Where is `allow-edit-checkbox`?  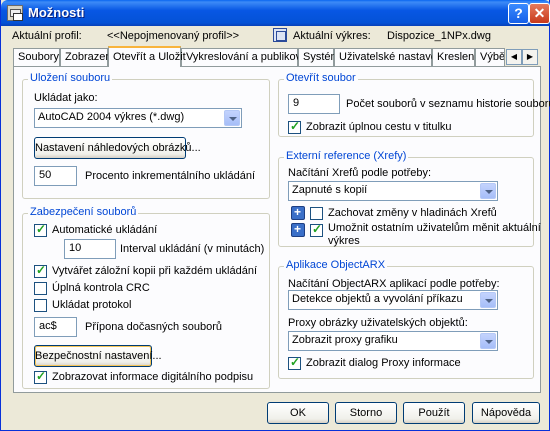 allow-edit-checkbox is located at coordinates (316, 229).